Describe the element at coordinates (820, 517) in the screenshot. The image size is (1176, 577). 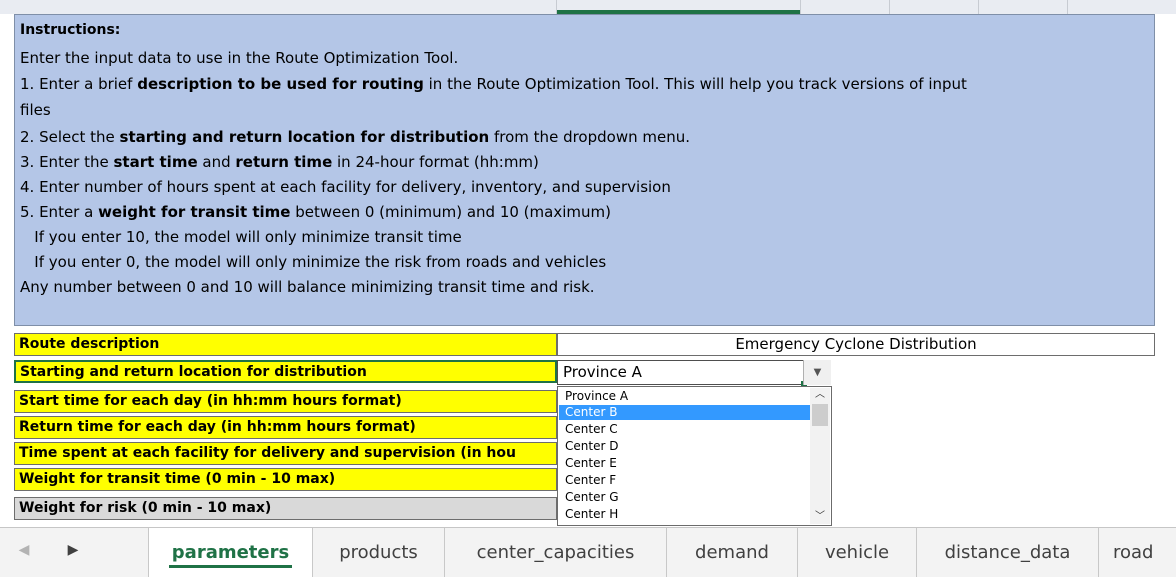
I see `chevron-down-icon: ﹀` at that location.